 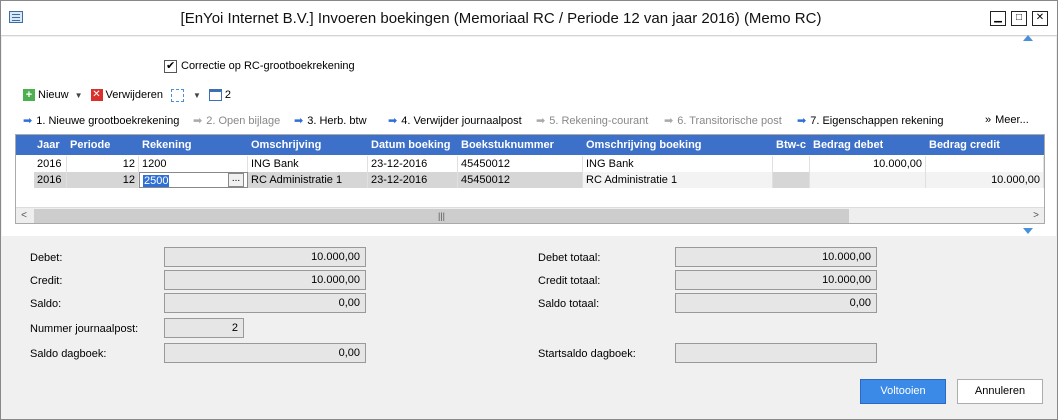 What do you see at coordinates (48, 145) in the screenshot?
I see `col-jaar: Jaar` at bounding box center [48, 145].